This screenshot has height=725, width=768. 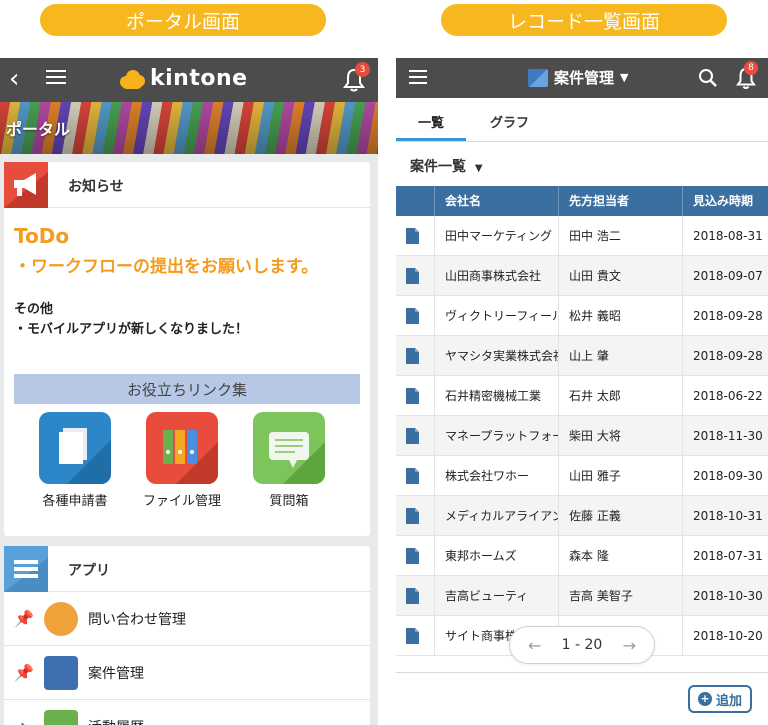 I want to click on cell-date: 2018-10-20, so click(x=725, y=636).